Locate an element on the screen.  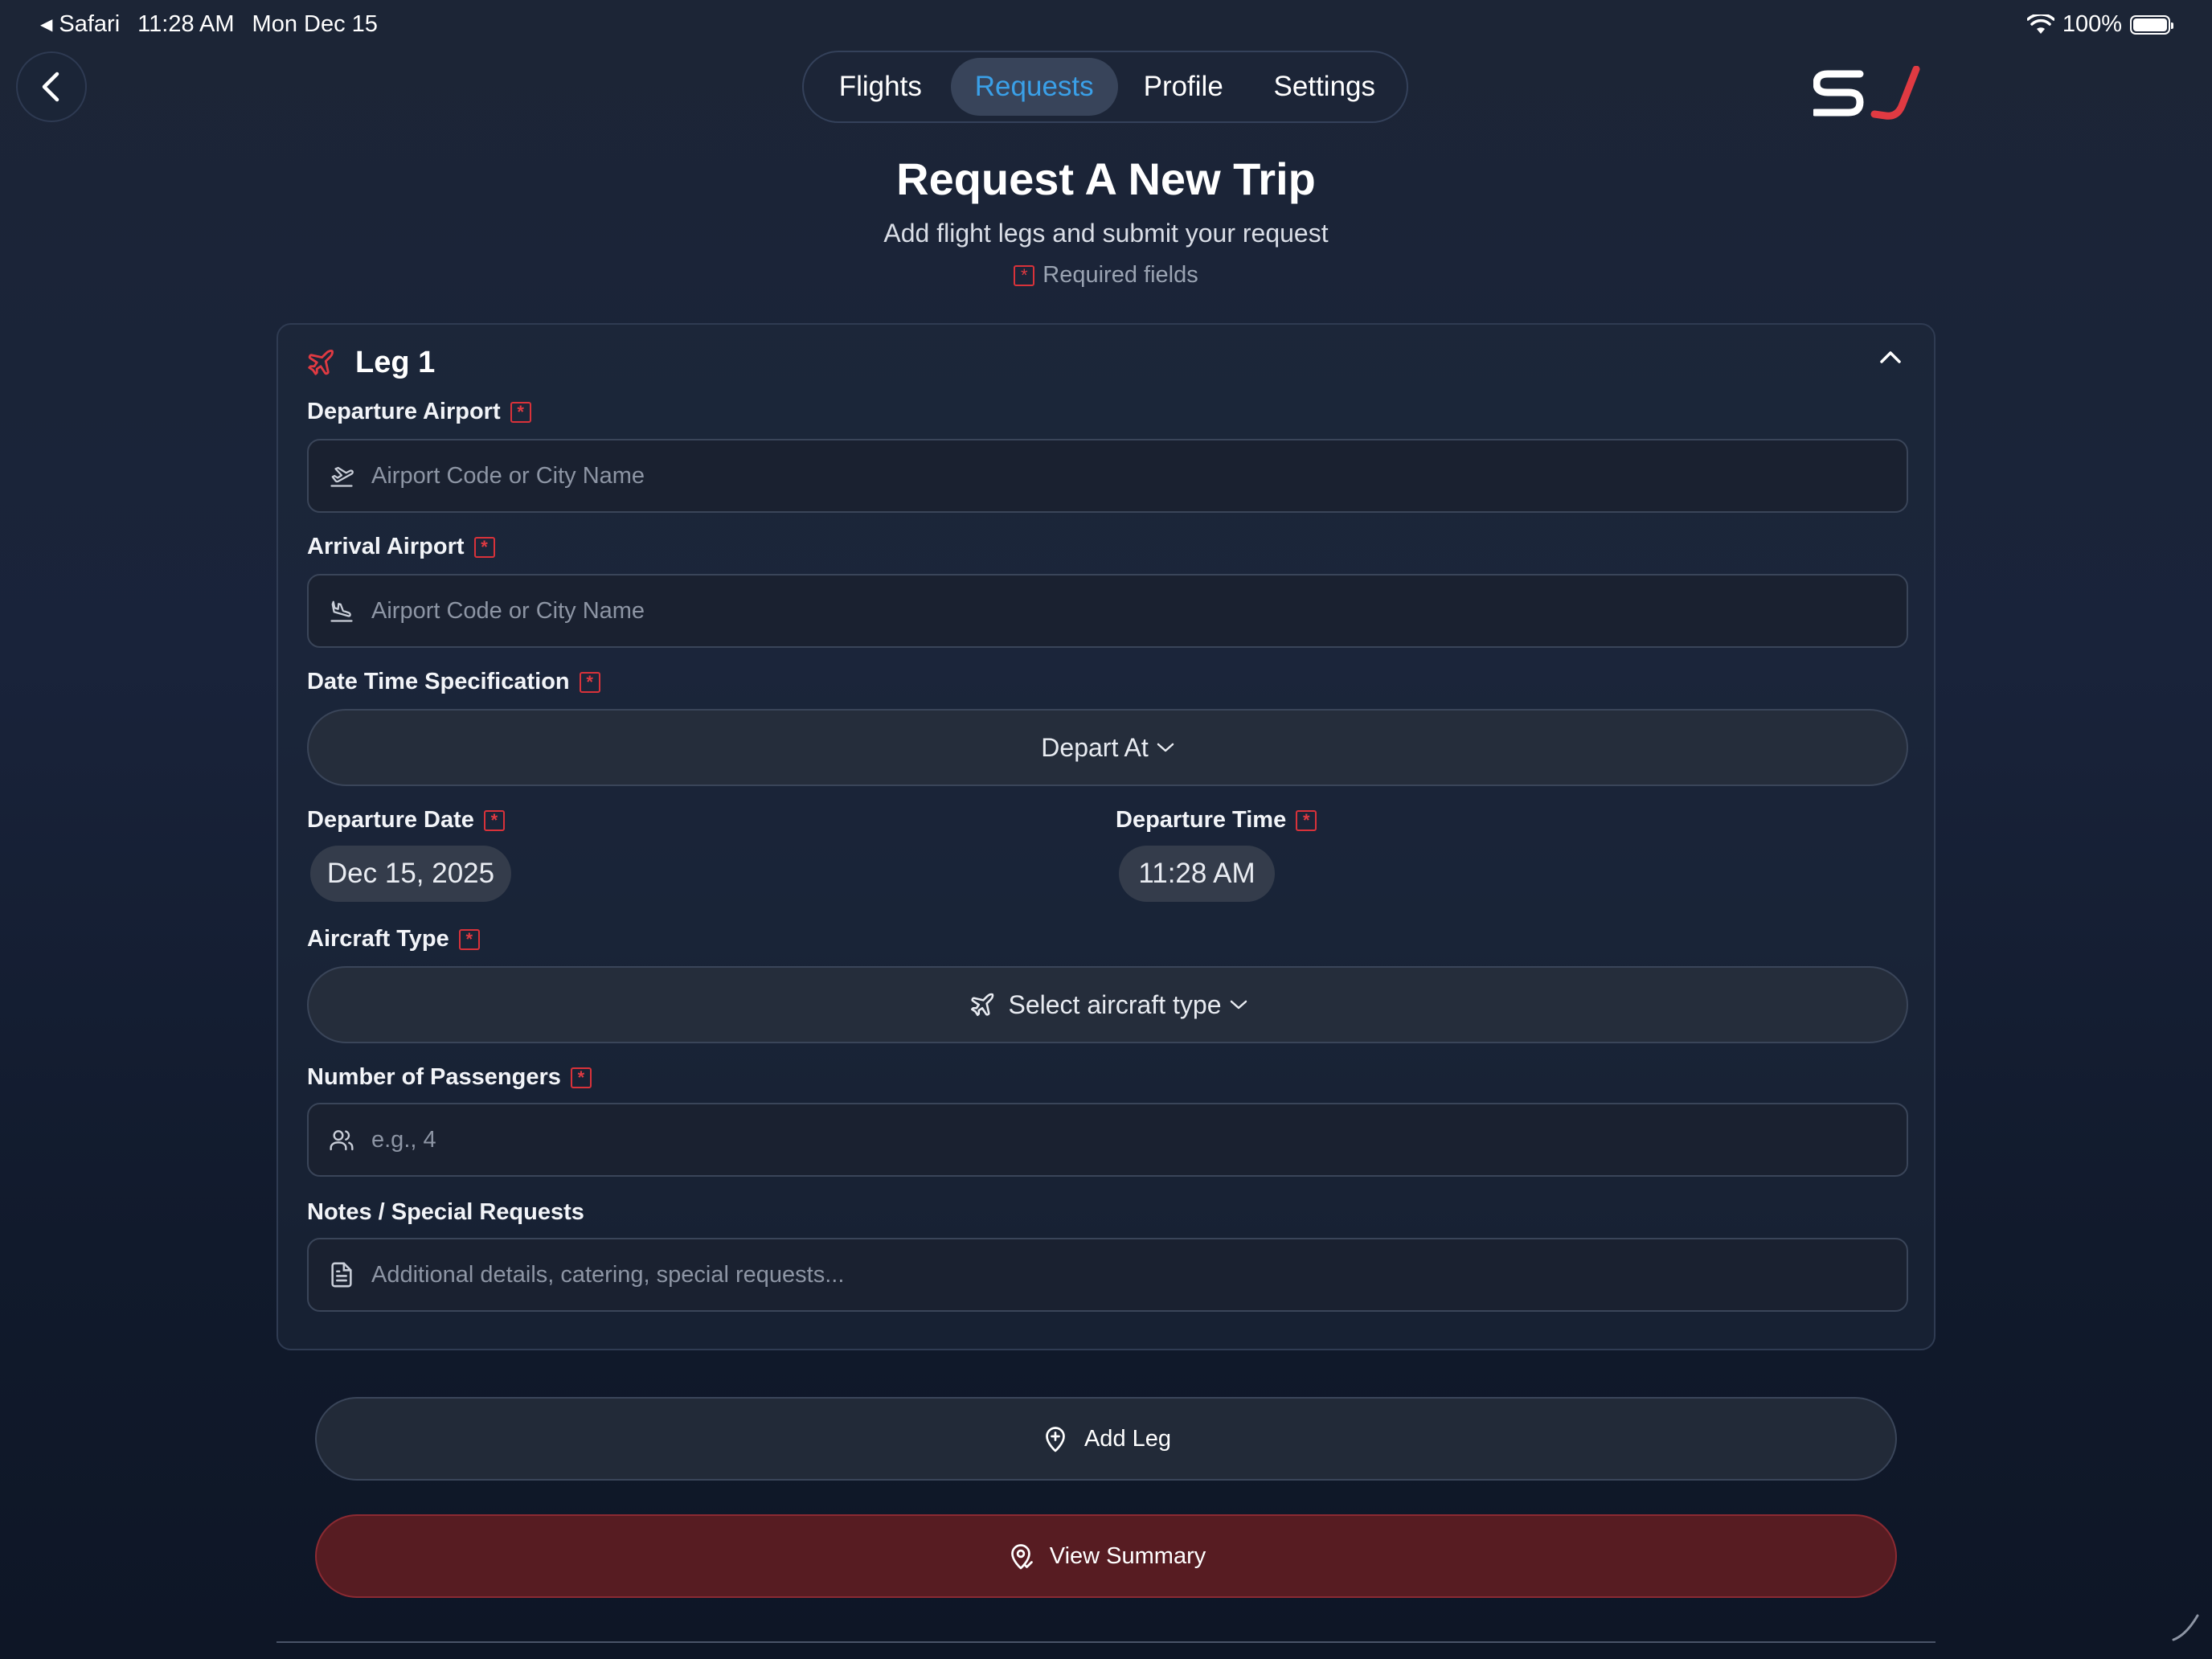
notes-label-text: Notes / Special Requests is located at coordinates (445, 1212).